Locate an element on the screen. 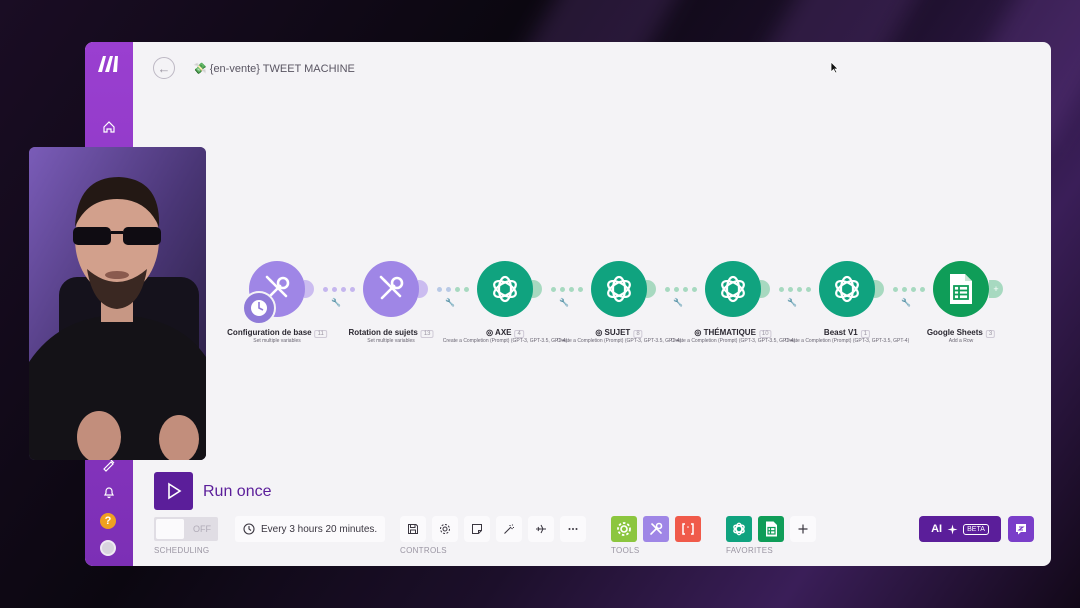  airplane-icon is located at coordinates (541, 529).